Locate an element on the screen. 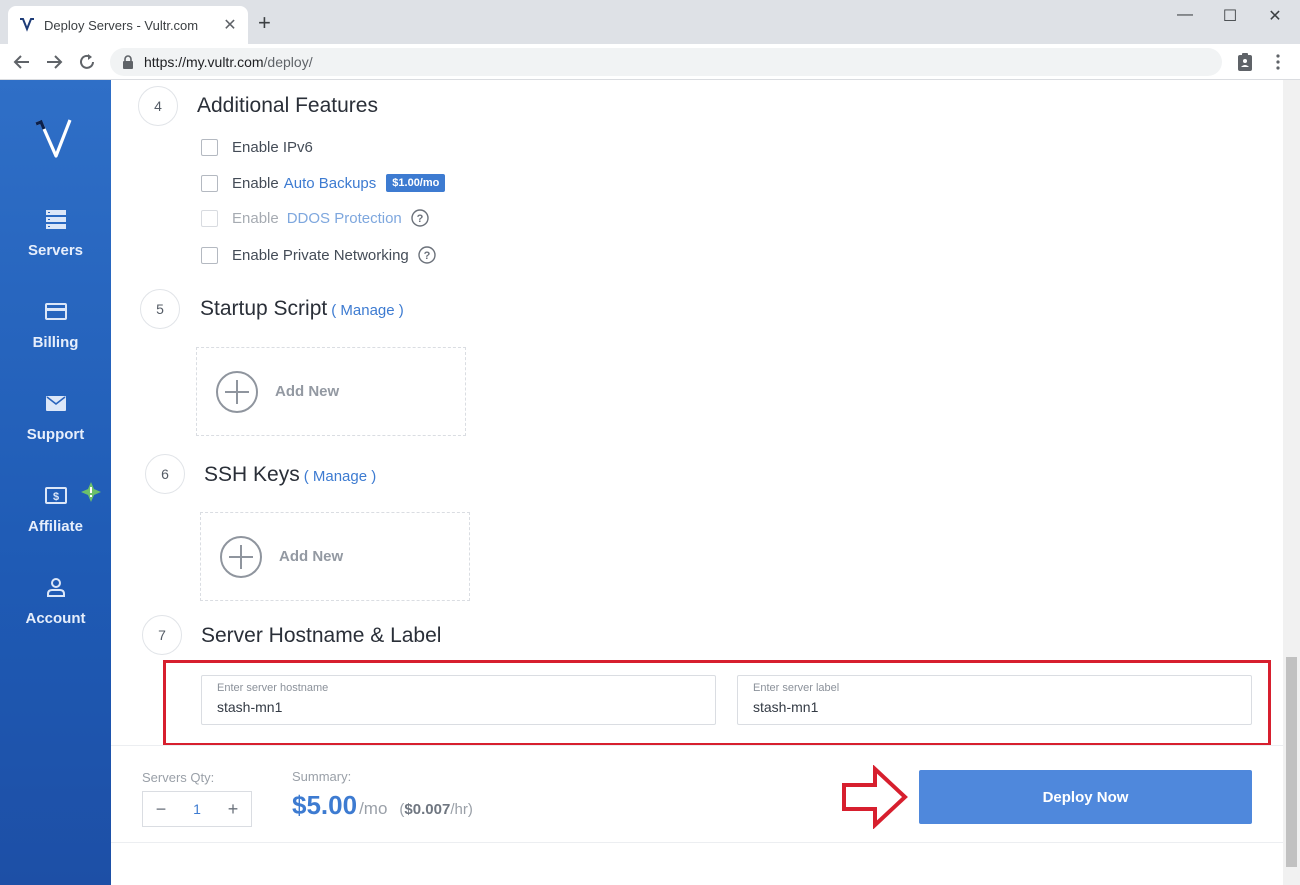 This screenshot has height=885, width=1300. manage-ssh-link: ( Manage ) is located at coordinates (340, 476).